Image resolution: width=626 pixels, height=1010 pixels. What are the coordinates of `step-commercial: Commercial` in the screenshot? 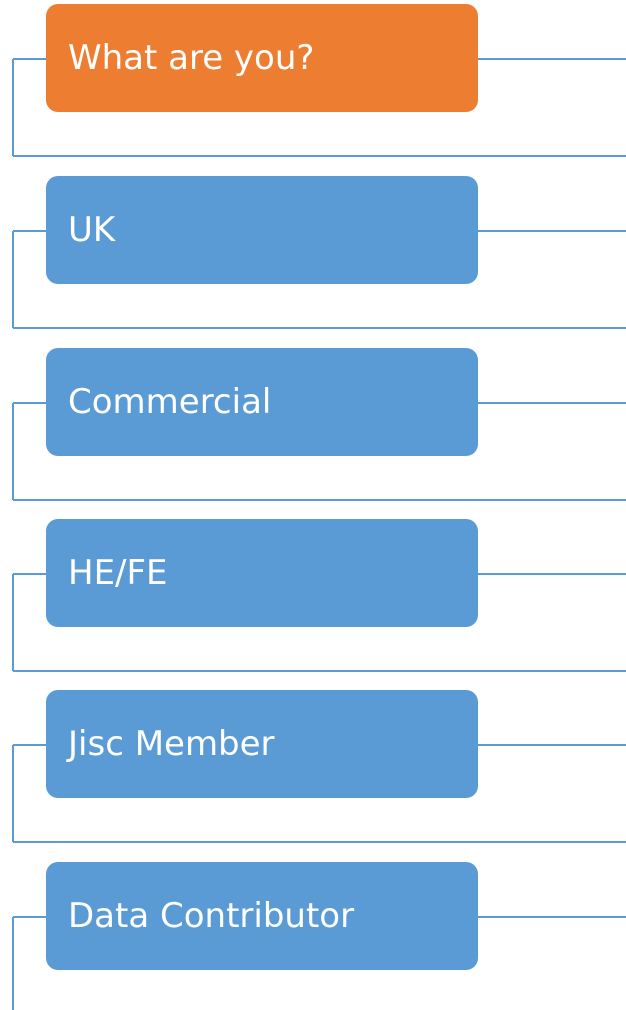 It's located at (262, 402).